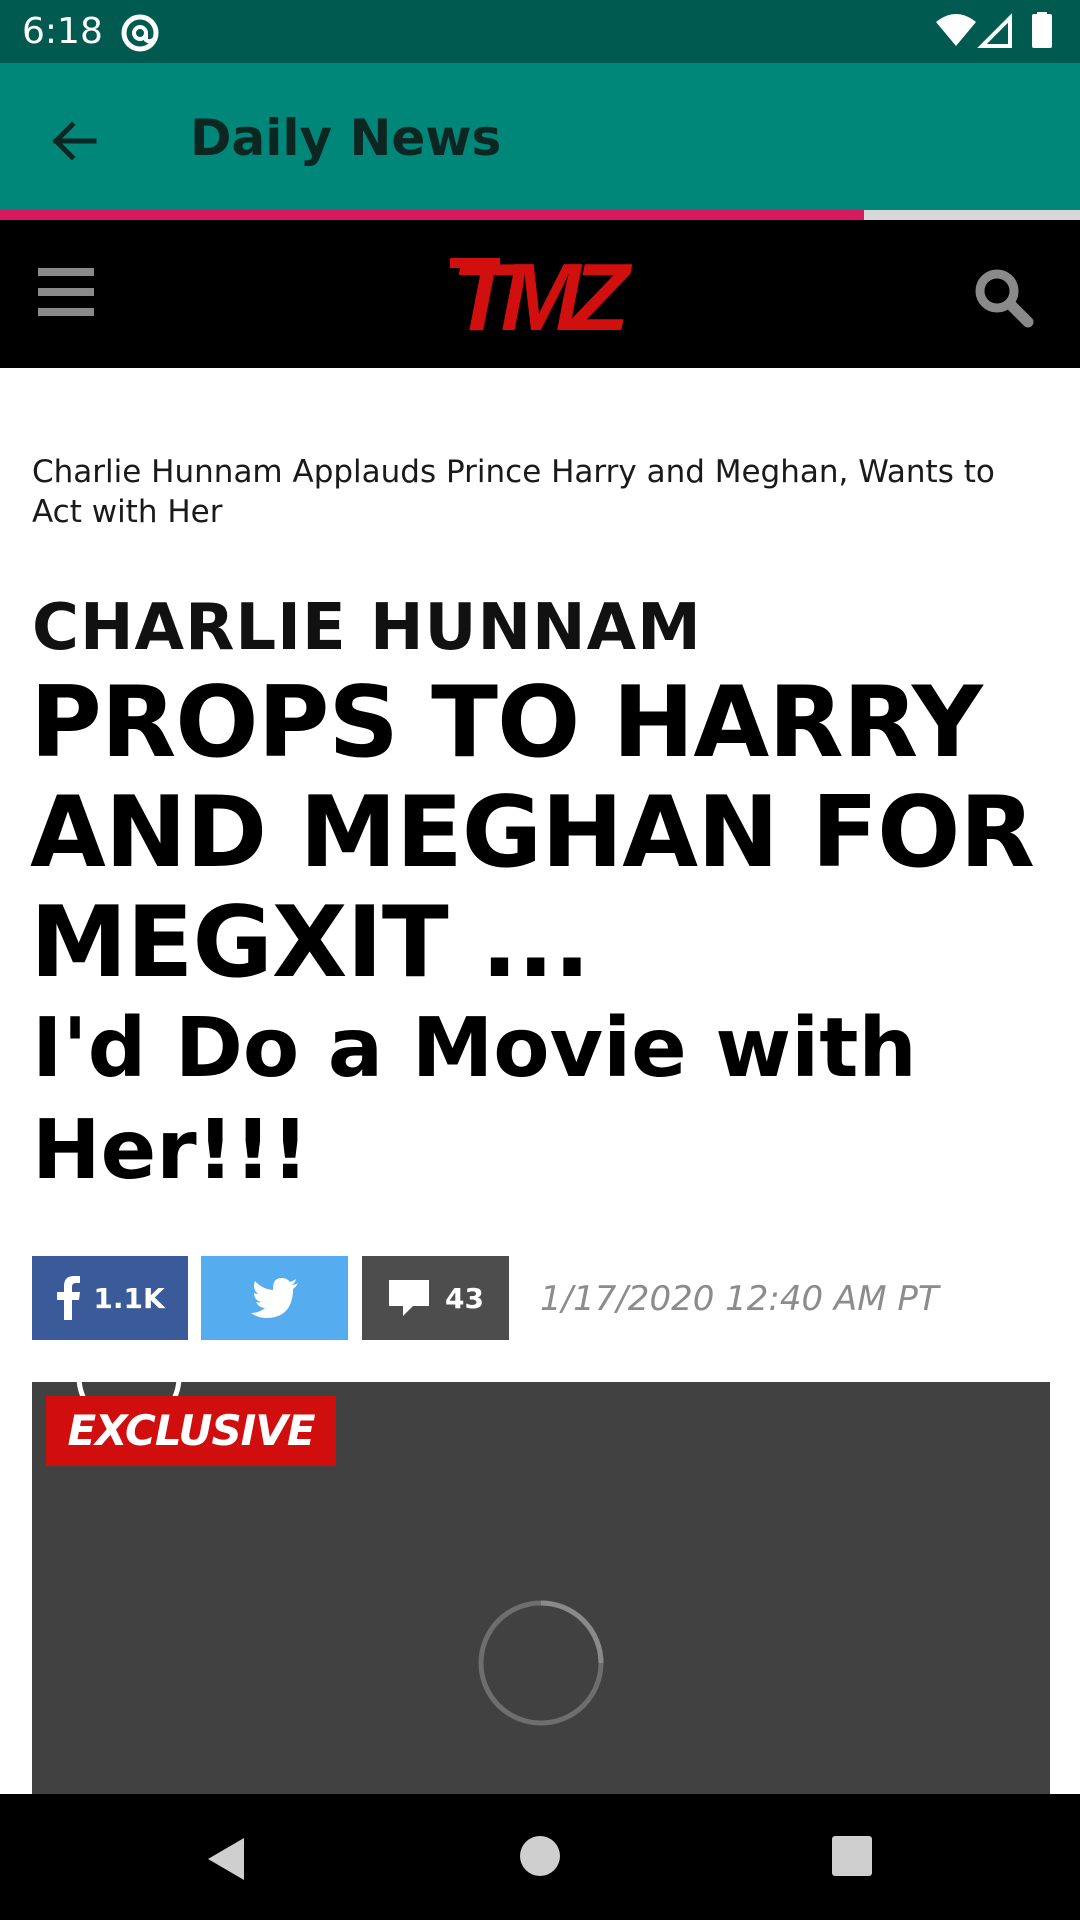 The image size is (1080, 1920). Describe the element at coordinates (129, 1298) in the screenshot. I see `facebook-share-count: 1.1K` at that location.